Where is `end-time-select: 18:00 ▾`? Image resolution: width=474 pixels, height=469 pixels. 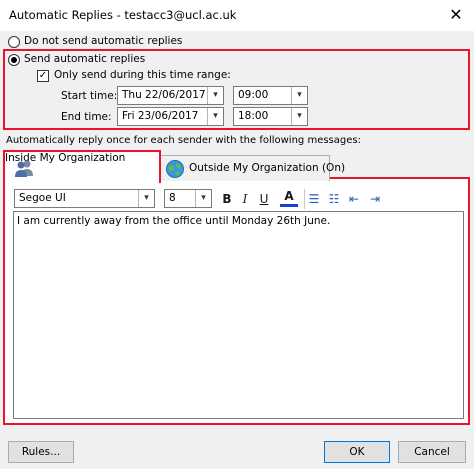
end-time-select: 18:00 ▾ is located at coordinates (270, 116).